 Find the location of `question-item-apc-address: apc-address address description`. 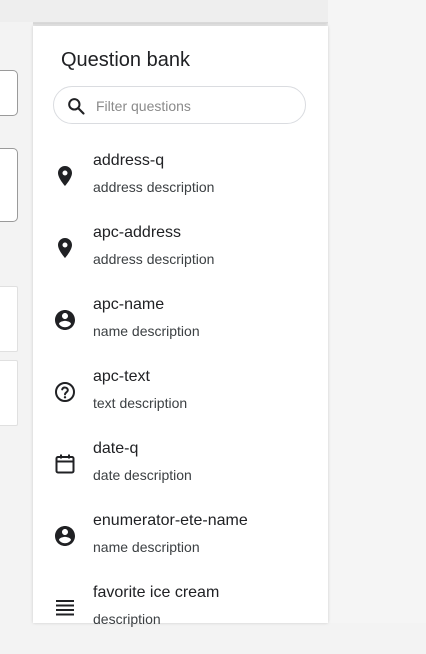

question-item-apc-address: apc-address address description is located at coordinates (180, 258).